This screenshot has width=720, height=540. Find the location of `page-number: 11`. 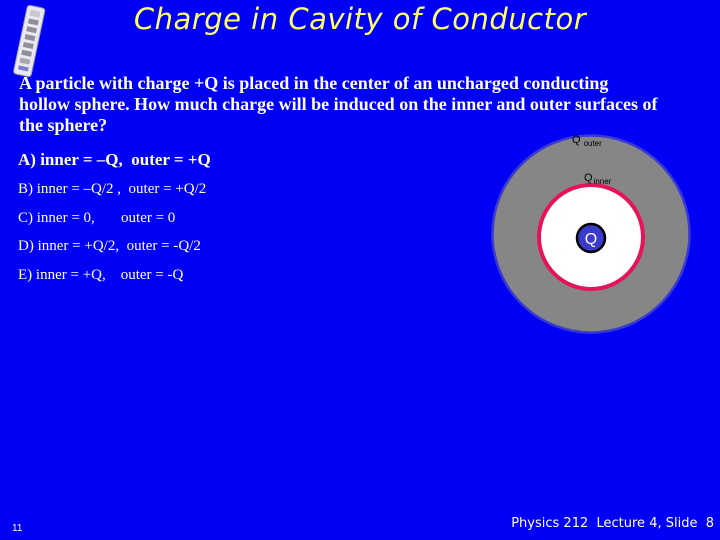

page-number: 11 is located at coordinates (17, 528).